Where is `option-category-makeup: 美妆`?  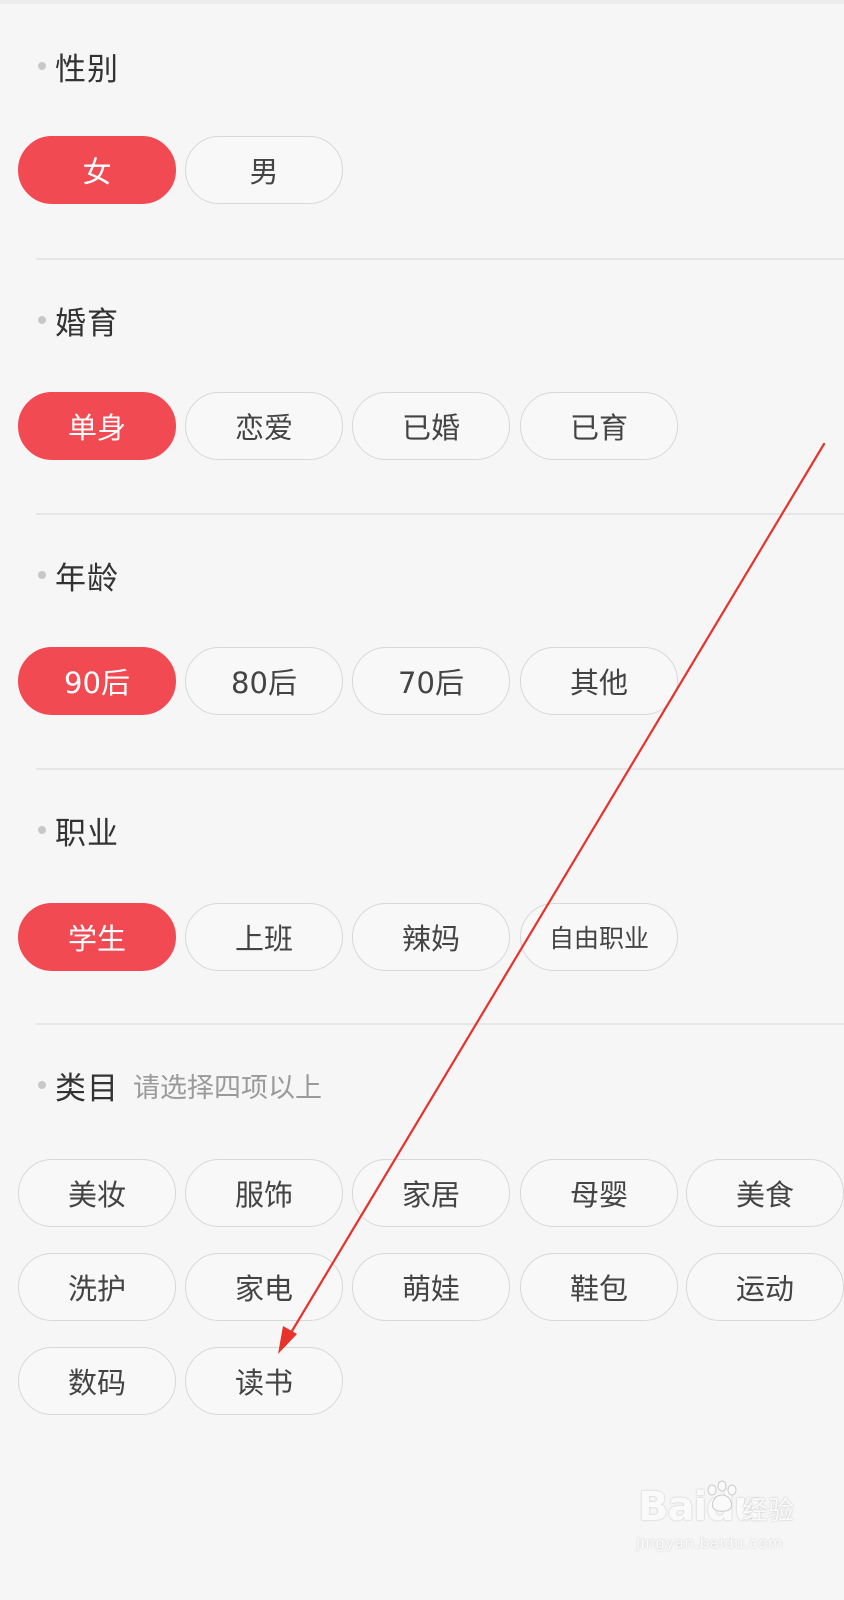 option-category-makeup: 美妆 is located at coordinates (97, 1193).